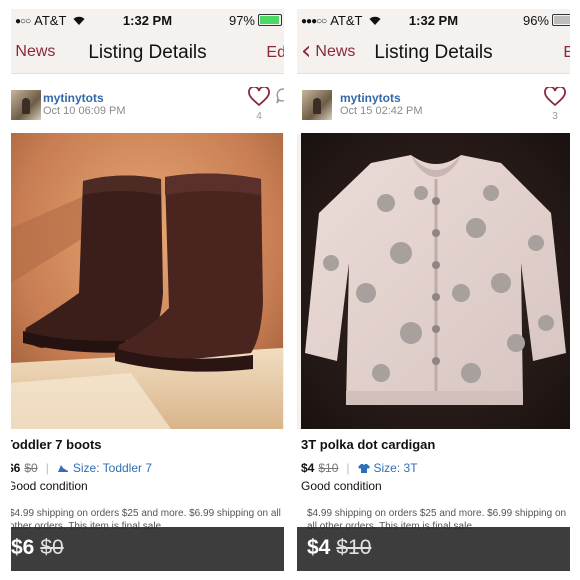 The width and height of the screenshot is (580, 580). Describe the element at coordinates (319, 547) in the screenshot. I see `bottom-price: $4` at that location.